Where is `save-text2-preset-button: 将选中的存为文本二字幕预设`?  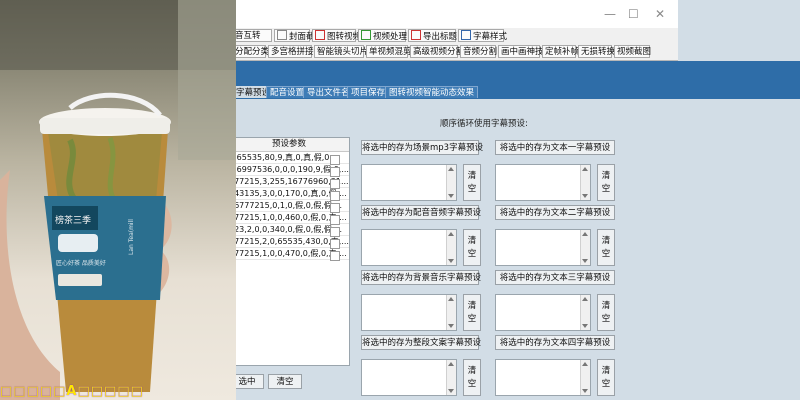 save-text2-preset-button: 将选中的存为文本二字幕预设 is located at coordinates (555, 212).